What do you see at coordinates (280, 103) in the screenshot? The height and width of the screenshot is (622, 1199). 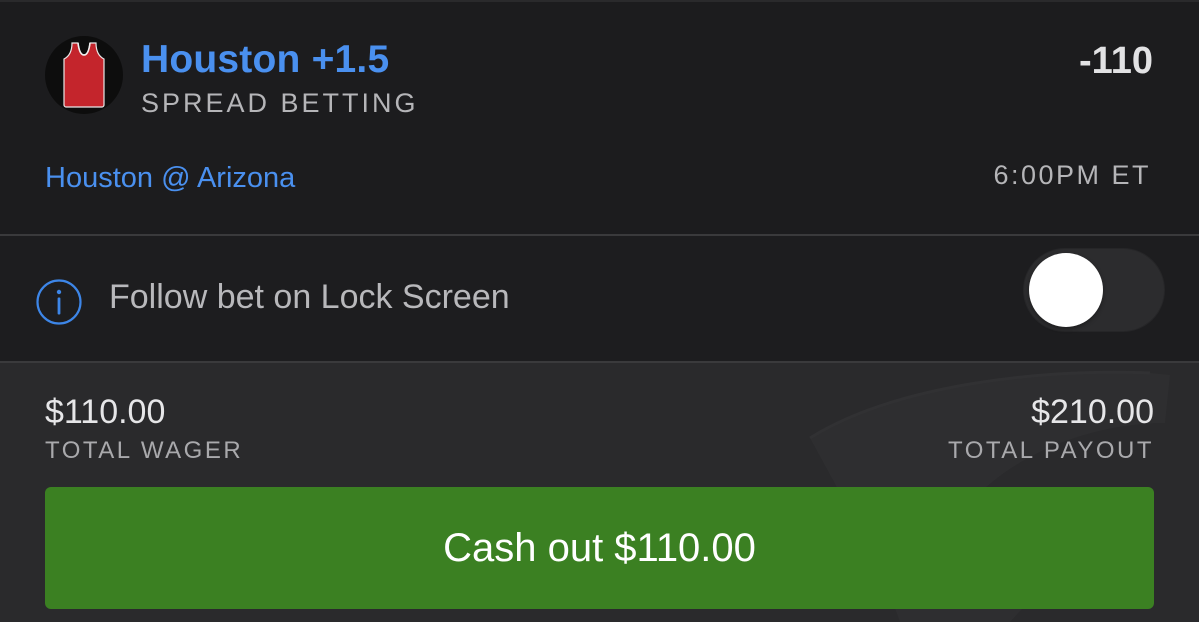 I see `bet-type-label: SPREAD BETTING` at bounding box center [280, 103].